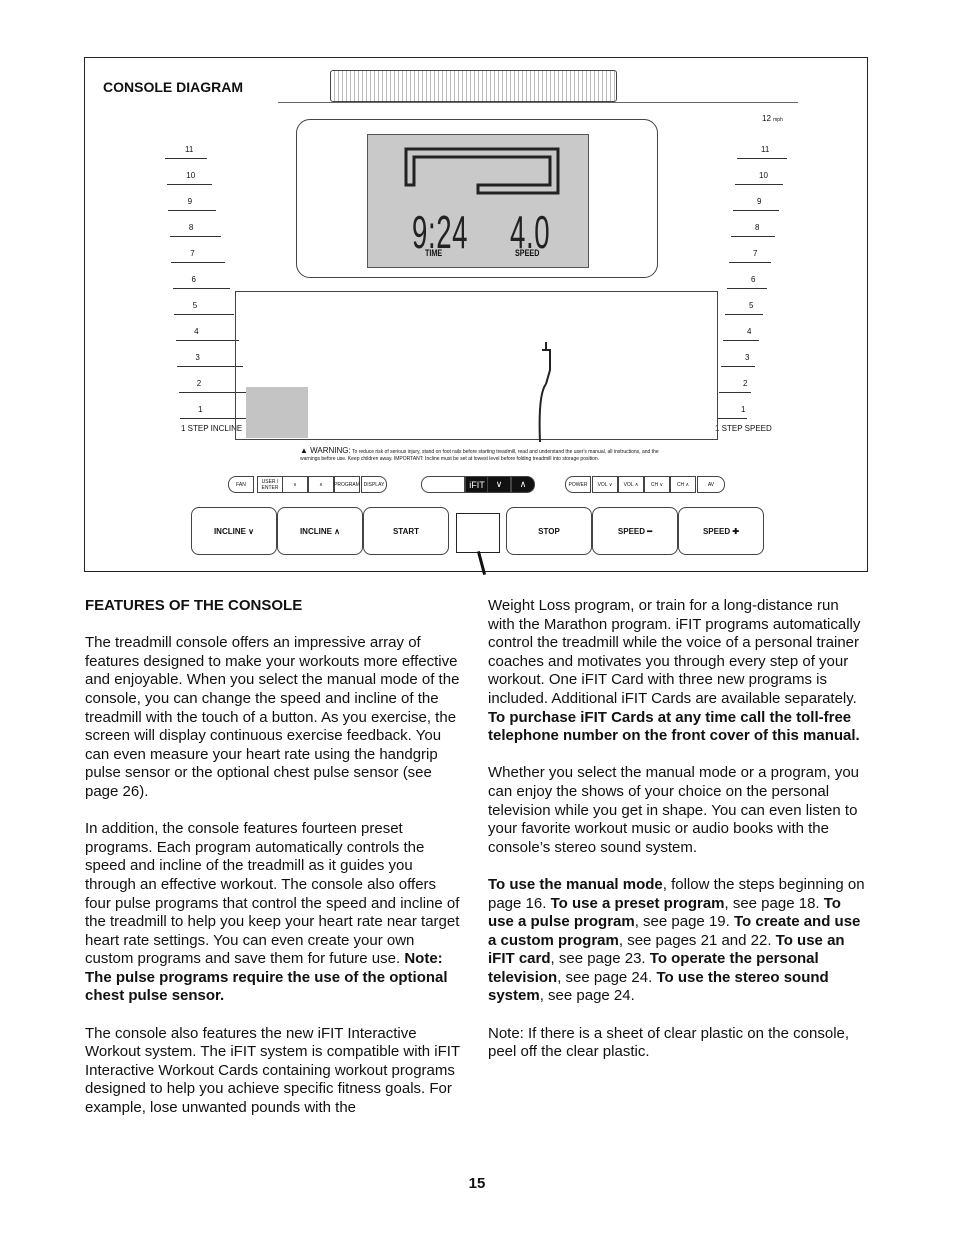  What do you see at coordinates (747, 357) in the screenshot?
I see `speed-tick-label: 3` at bounding box center [747, 357].